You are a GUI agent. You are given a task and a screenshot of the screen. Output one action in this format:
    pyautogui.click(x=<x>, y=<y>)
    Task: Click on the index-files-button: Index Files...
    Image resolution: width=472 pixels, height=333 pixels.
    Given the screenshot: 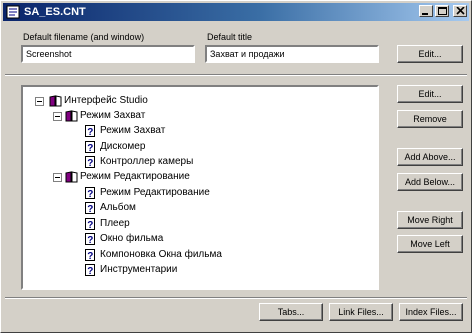 What is the action you would take?
    pyautogui.click(x=431, y=312)
    